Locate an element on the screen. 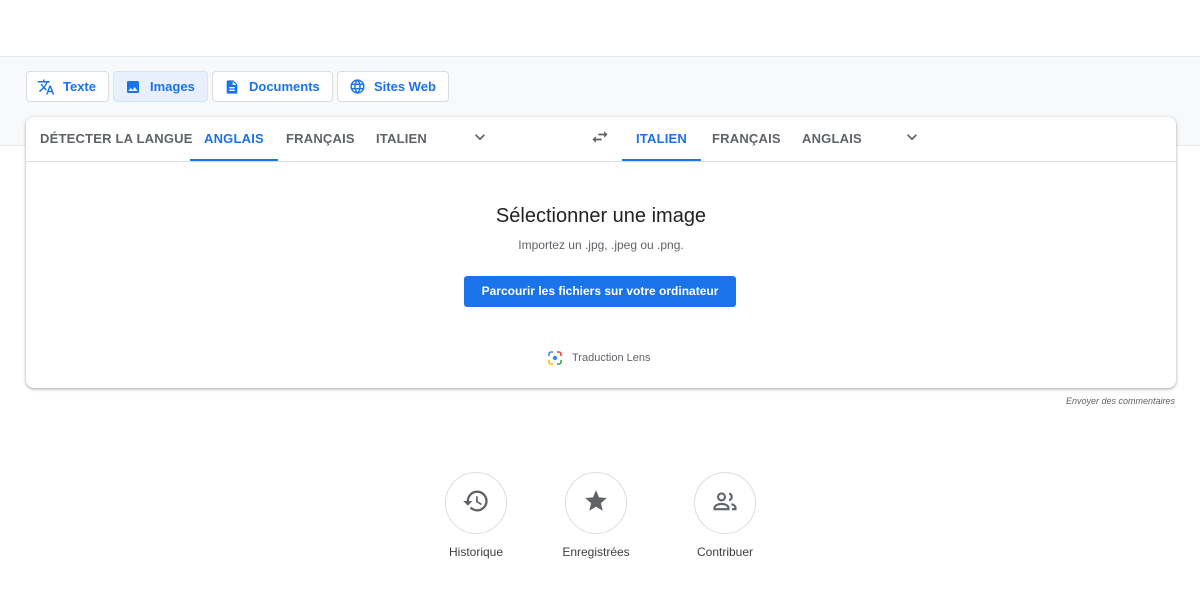 This screenshot has width=1200, height=600. upload-subtitle: Importez un .jpg, .jpeg ou .png. is located at coordinates (601, 245).